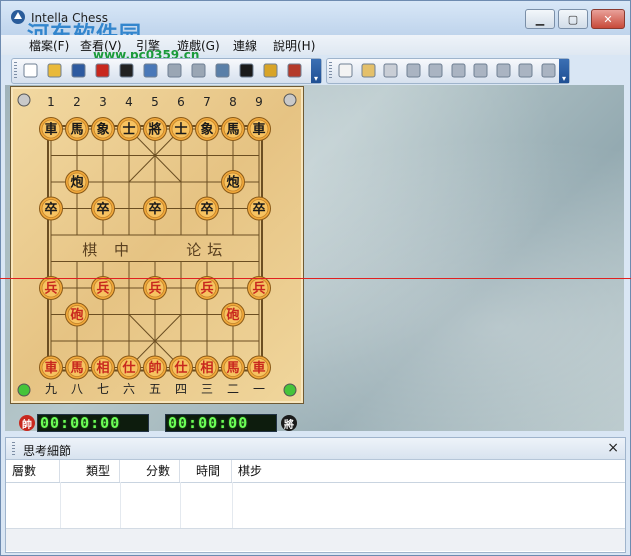 The width and height of the screenshot is (631, 556). I want to click on red-side-button, so click(102, 70).